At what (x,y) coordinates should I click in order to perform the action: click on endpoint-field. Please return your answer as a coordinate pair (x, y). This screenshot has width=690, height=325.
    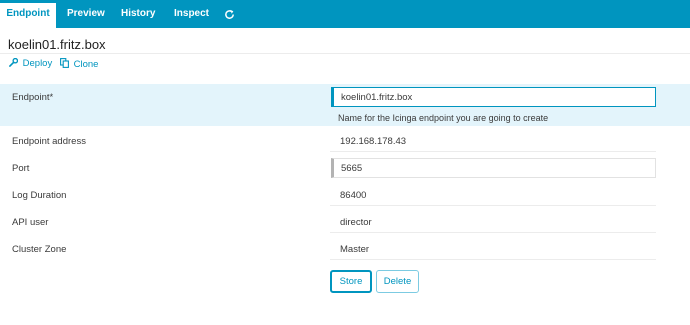
    Looking at the image, I should click on (493, 97).